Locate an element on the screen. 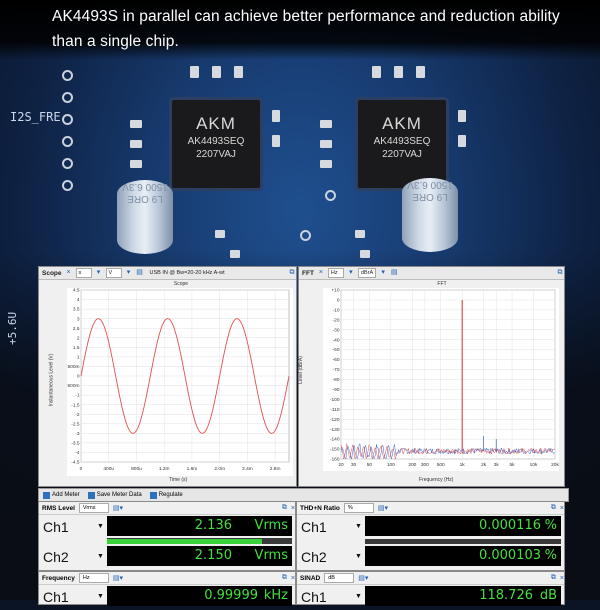 The width and height of the screenshot is (600, 610). pcb-label-voltage: +5.6U is located at coordinates (12, 328).